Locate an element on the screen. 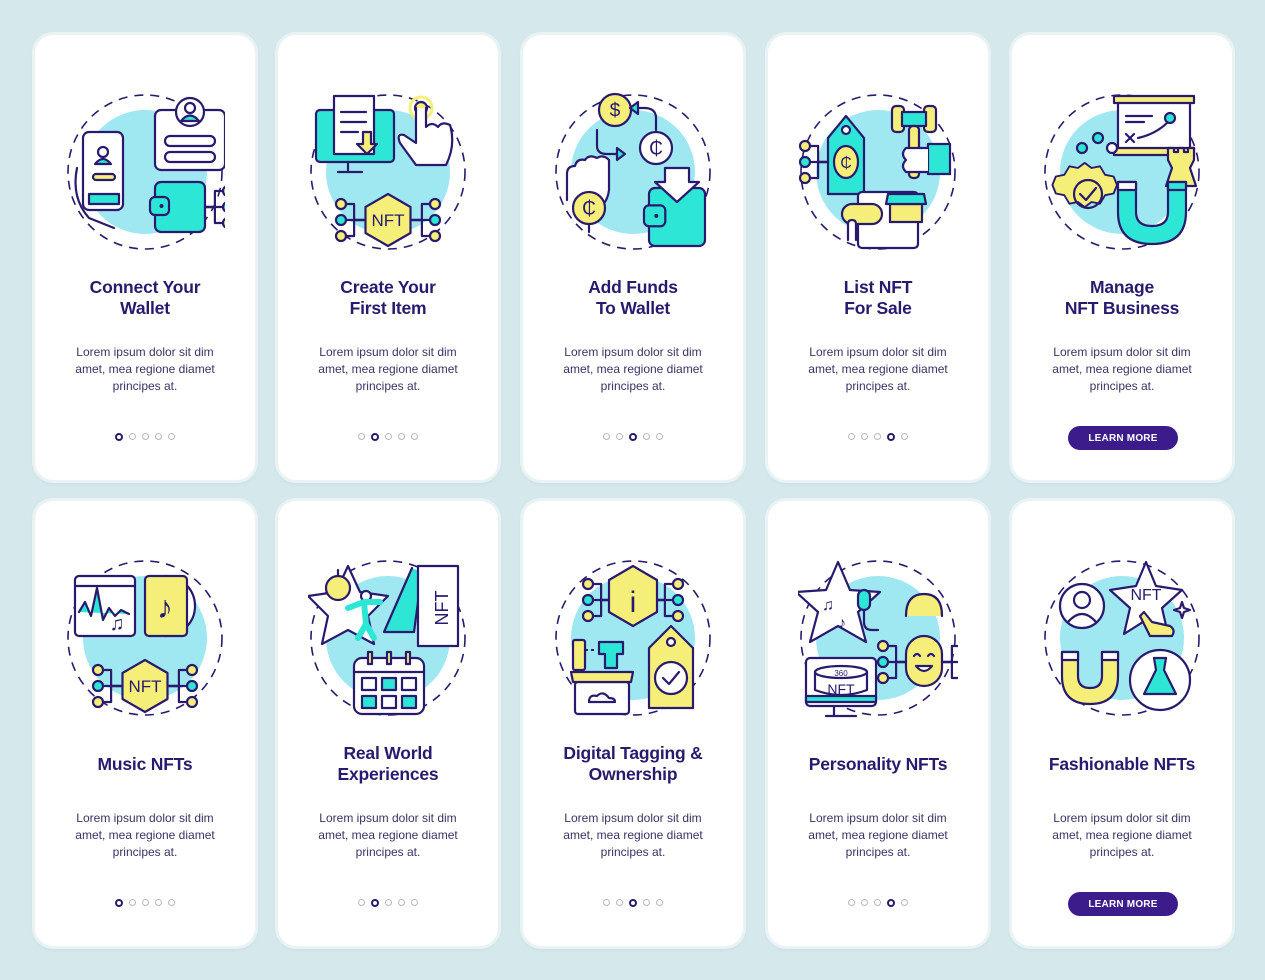 This screenshot has width=1265, height=980. card-title: Create Your First Item is located at coordinates (388, 298).